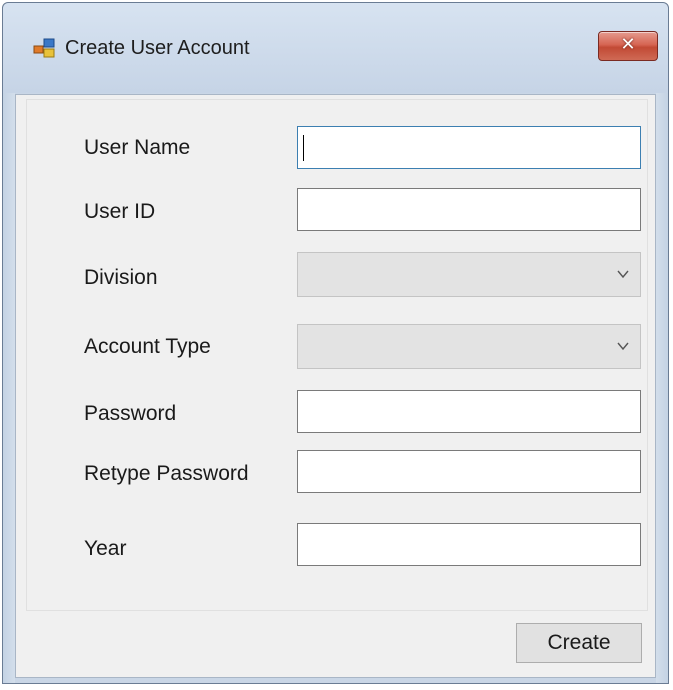 This screenshot has width=673, height=690. What do you see at coordinates (44, 48) in the screenshot?
I see `form-app-icon` at bounding box center [44, 48].